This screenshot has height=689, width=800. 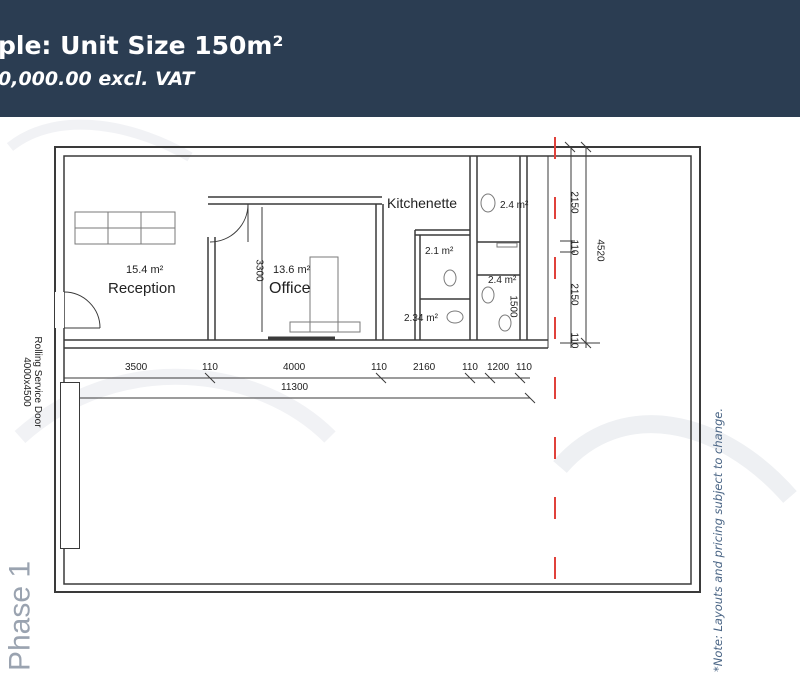 I want to click on reception-area-label: 15.4 m², so click(x=145, y=270).